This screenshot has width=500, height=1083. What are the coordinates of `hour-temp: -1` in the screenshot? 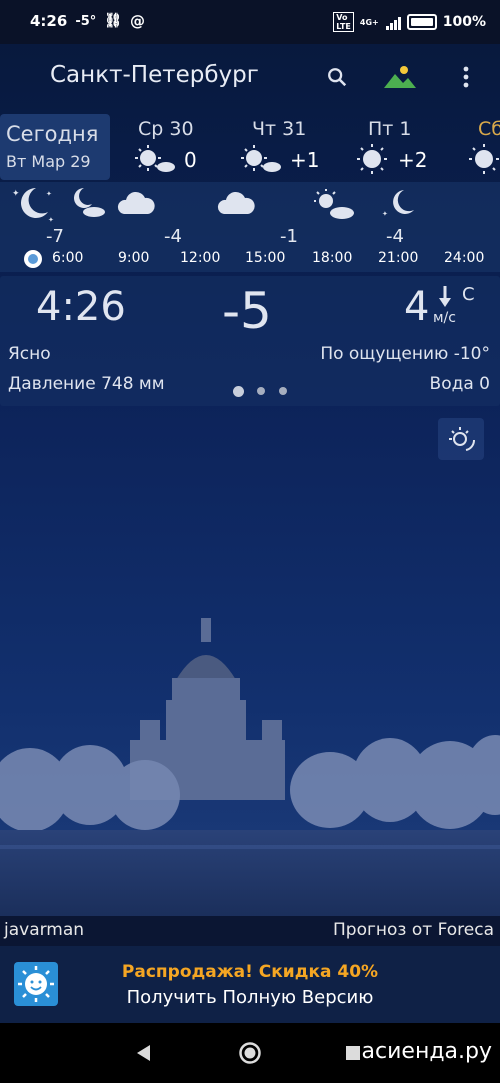 It's located at (289, 236).